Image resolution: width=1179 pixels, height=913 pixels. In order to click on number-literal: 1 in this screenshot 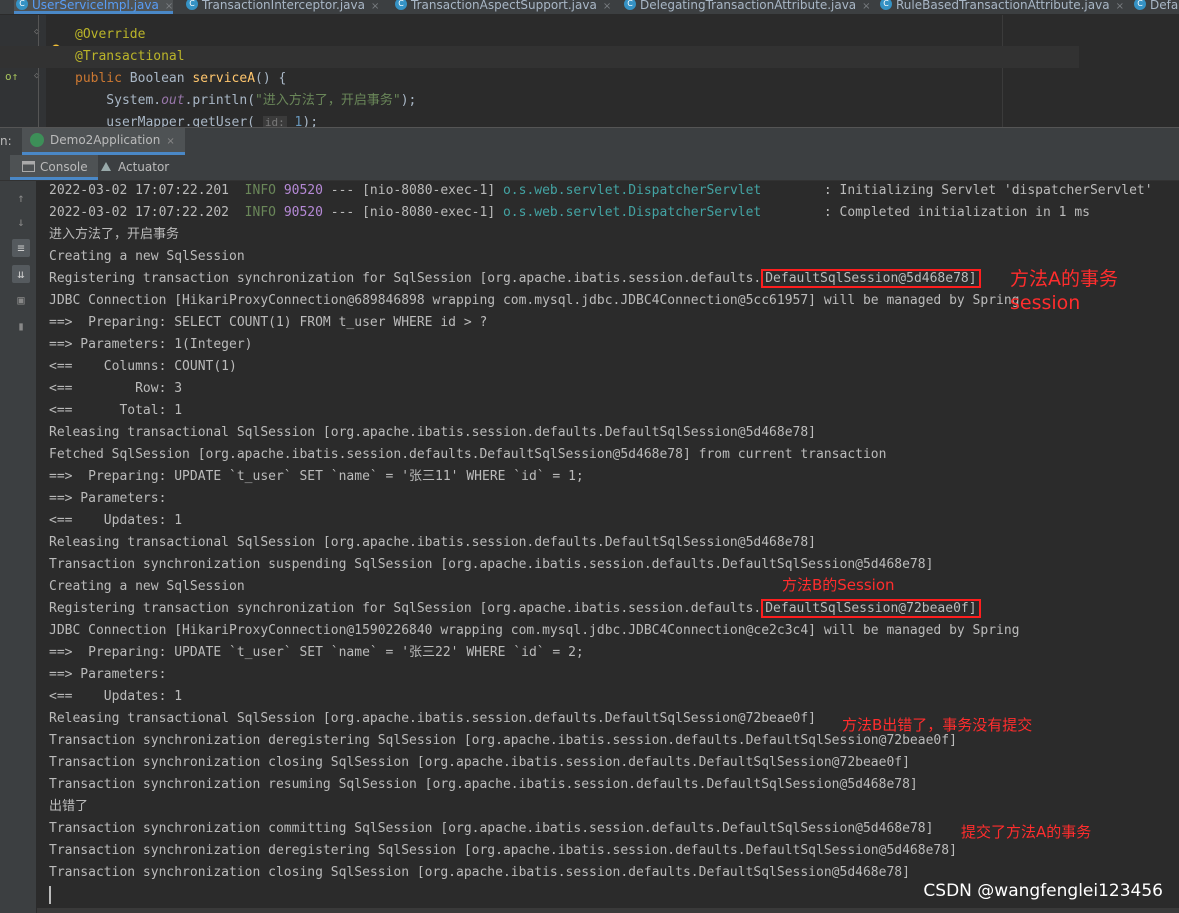, I will do `click(294, 121)`.